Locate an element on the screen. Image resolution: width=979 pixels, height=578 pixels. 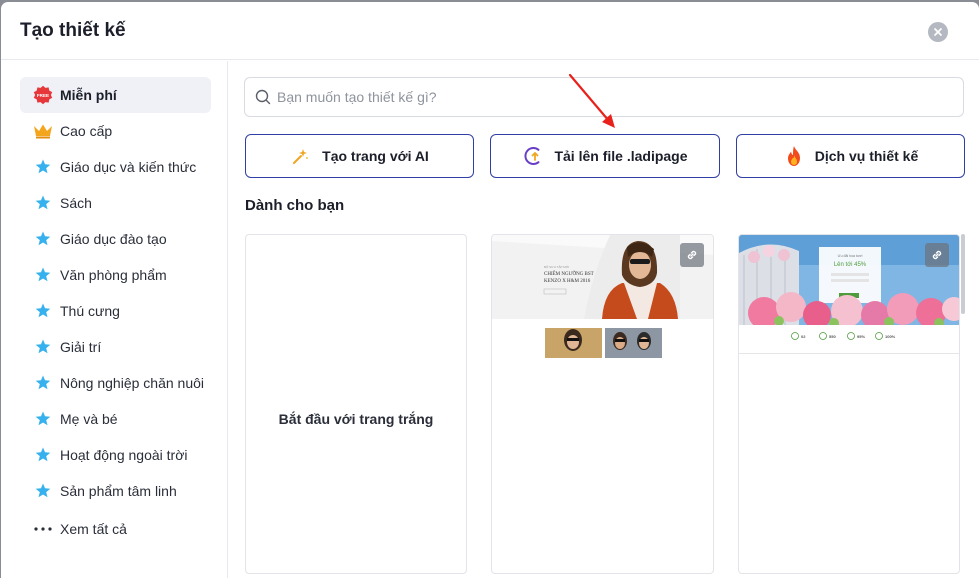
upload-icon is located at coordinates (533, 156).